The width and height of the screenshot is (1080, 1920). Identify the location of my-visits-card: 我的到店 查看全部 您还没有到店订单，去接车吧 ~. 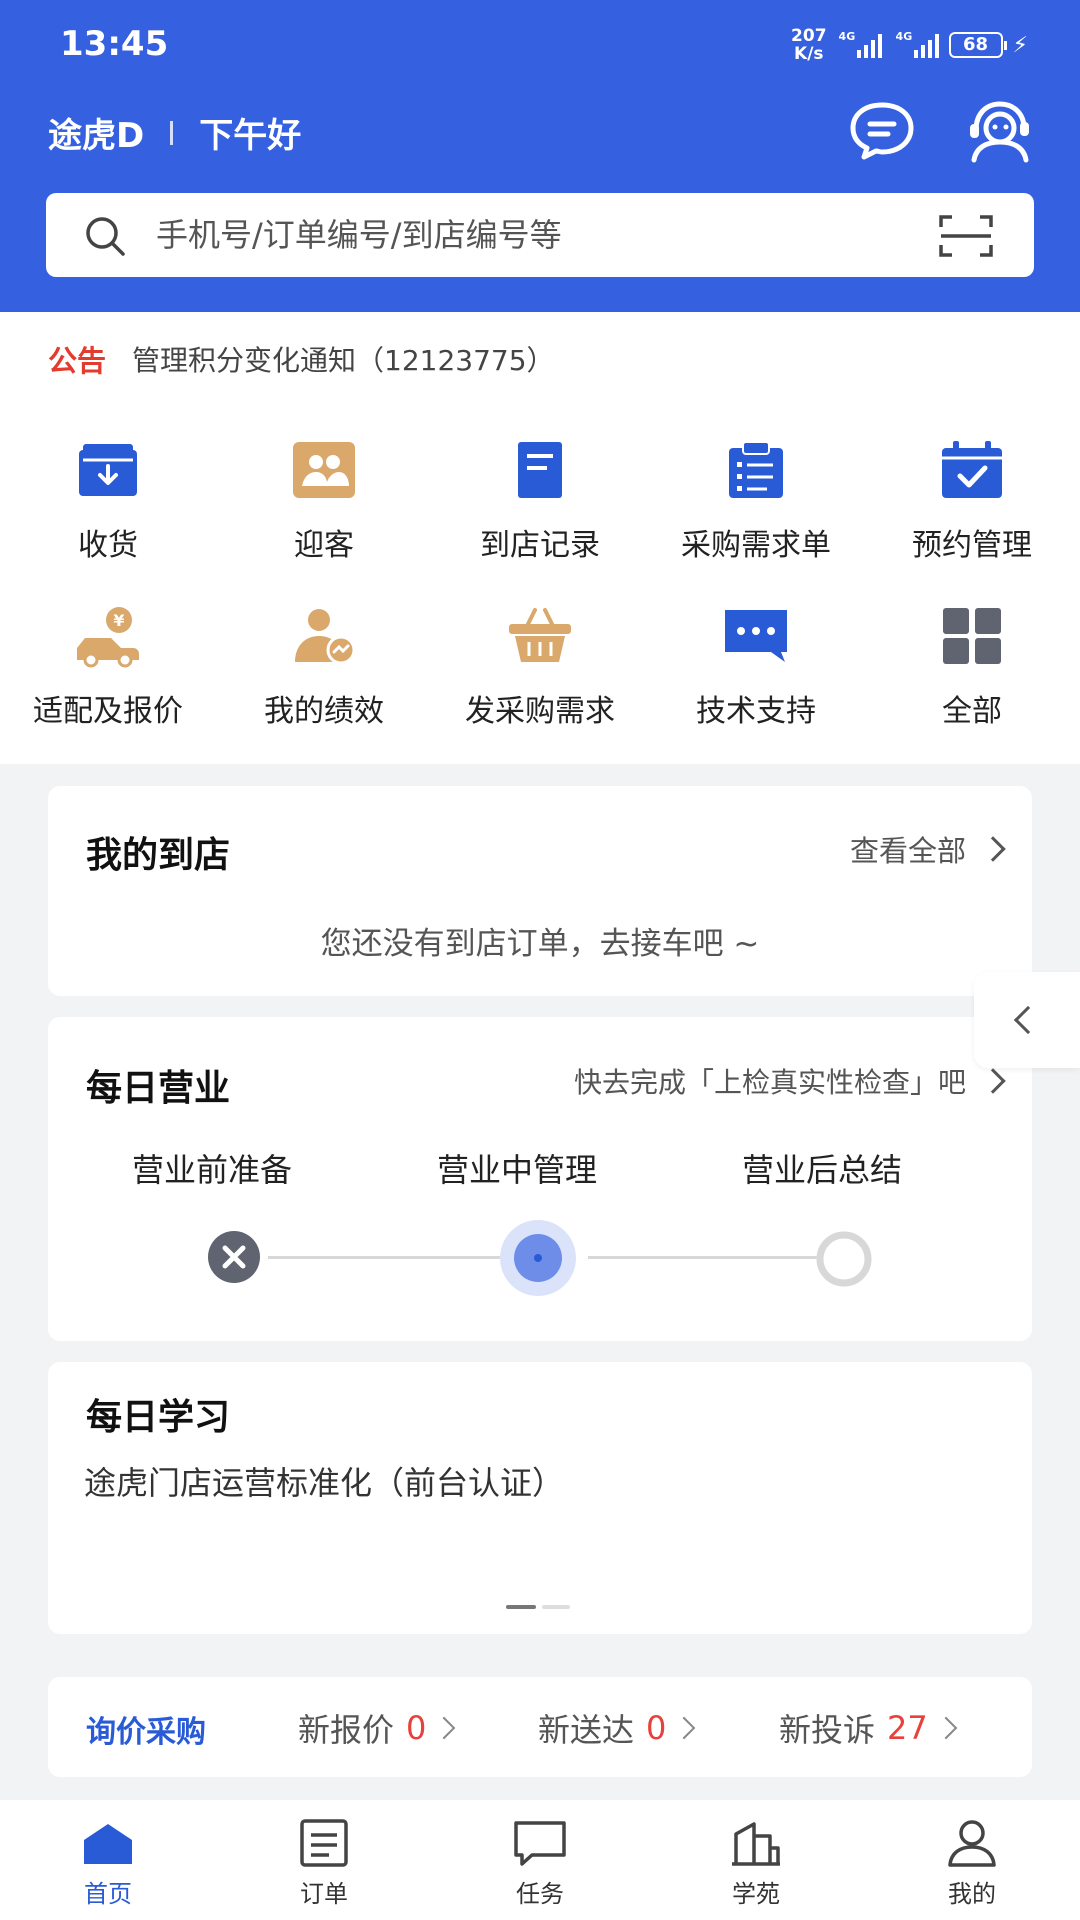
(540, 891).